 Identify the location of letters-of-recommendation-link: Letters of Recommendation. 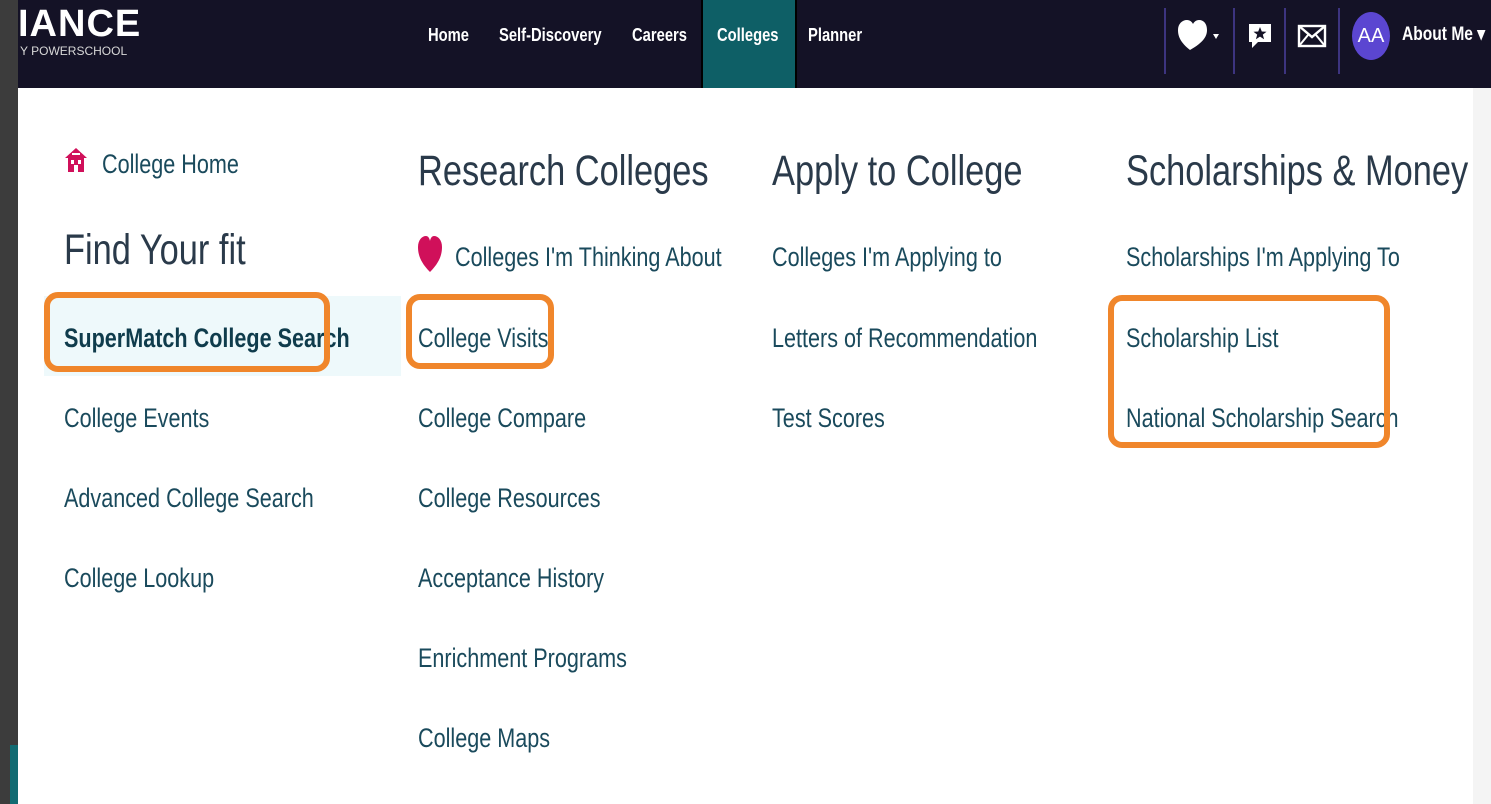
(904, 338).